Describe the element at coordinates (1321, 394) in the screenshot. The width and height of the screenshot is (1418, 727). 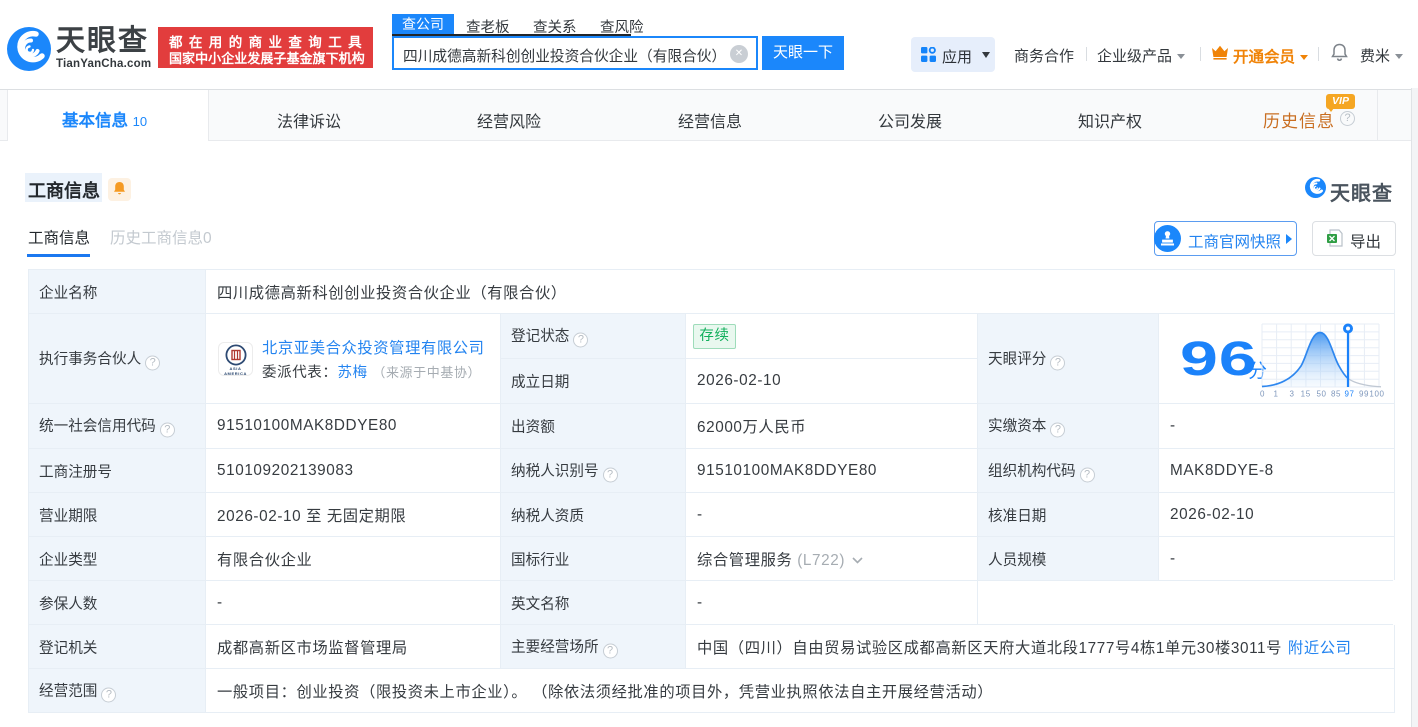
I see `svg-text: 50` at that location.